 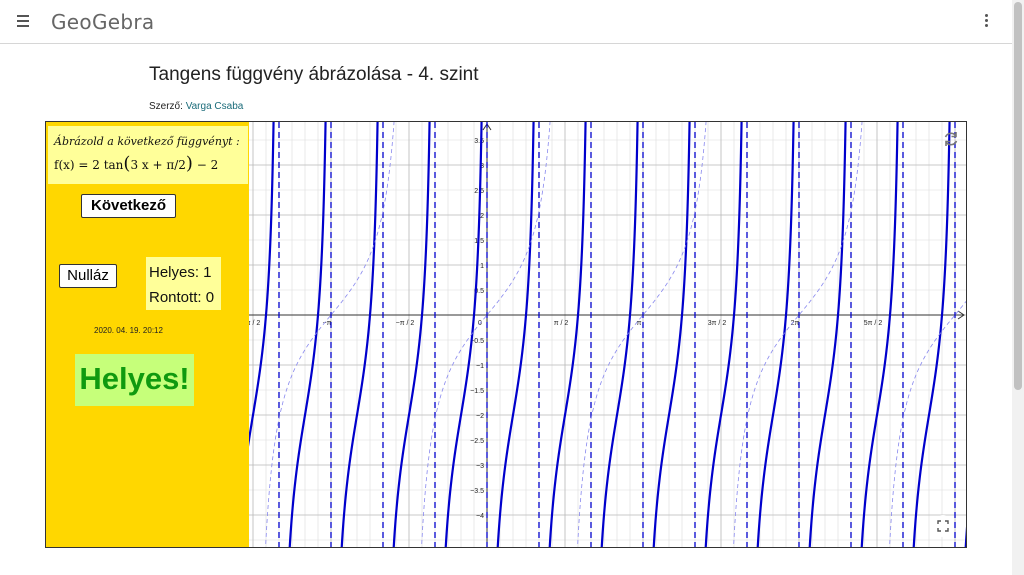 What do you see at coordinates (405, 323) in the screenshot?
I see `x-tick-label: −π / 2` at bounding box center [405, 323].